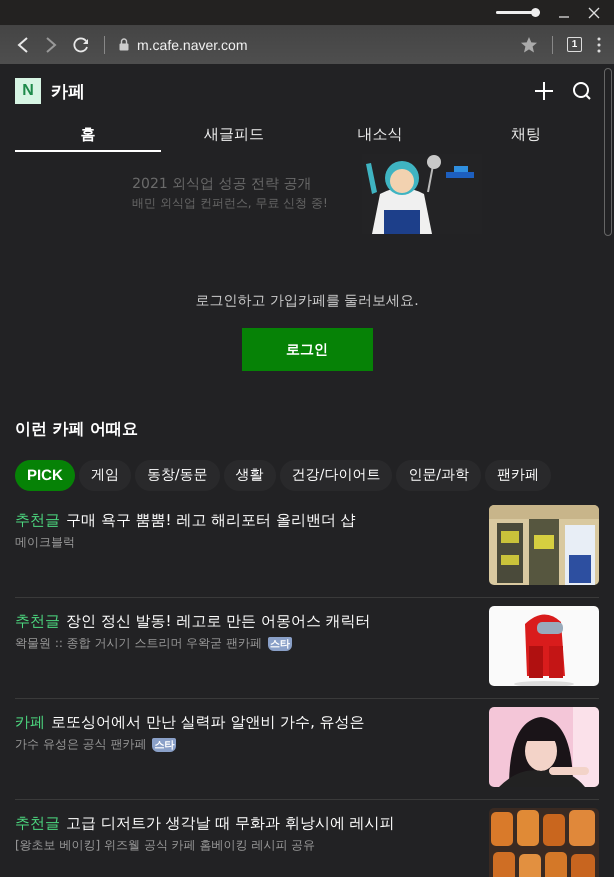 The image size is (614, 877). What do you see at coordinates (307, 349) in the screenshot?
I see `login-button: 로그인` at bounding box center [307, 349].